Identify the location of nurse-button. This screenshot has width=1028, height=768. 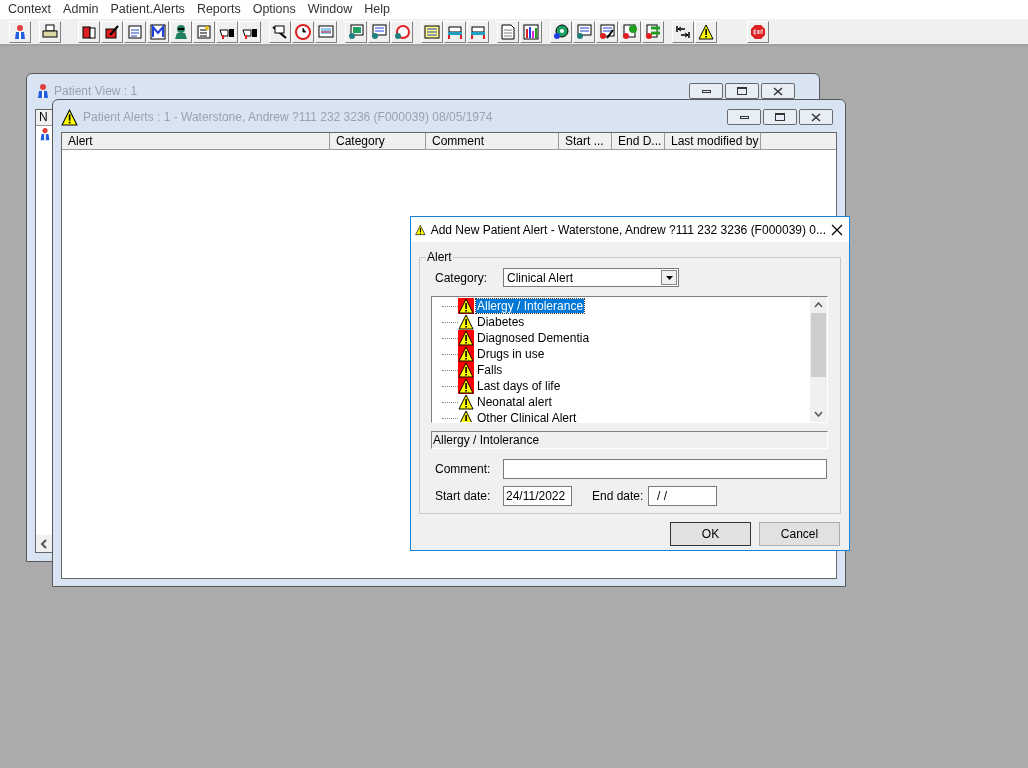
(181, 31).